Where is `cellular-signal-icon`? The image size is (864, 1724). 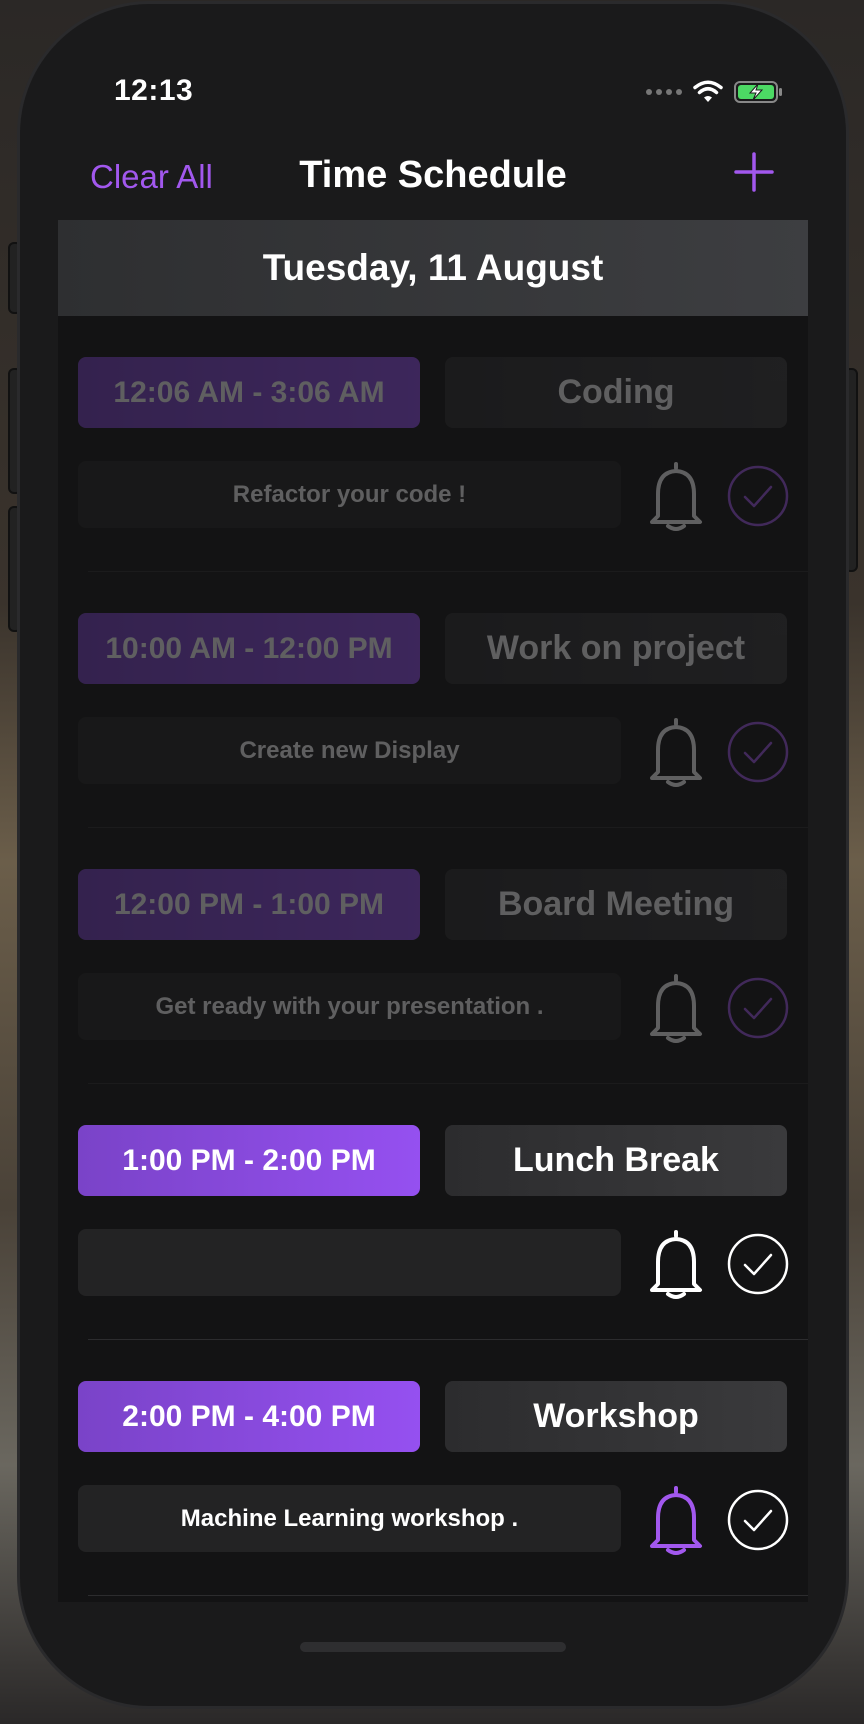 cellular-signal-icon is located at coordinates (664, 92).